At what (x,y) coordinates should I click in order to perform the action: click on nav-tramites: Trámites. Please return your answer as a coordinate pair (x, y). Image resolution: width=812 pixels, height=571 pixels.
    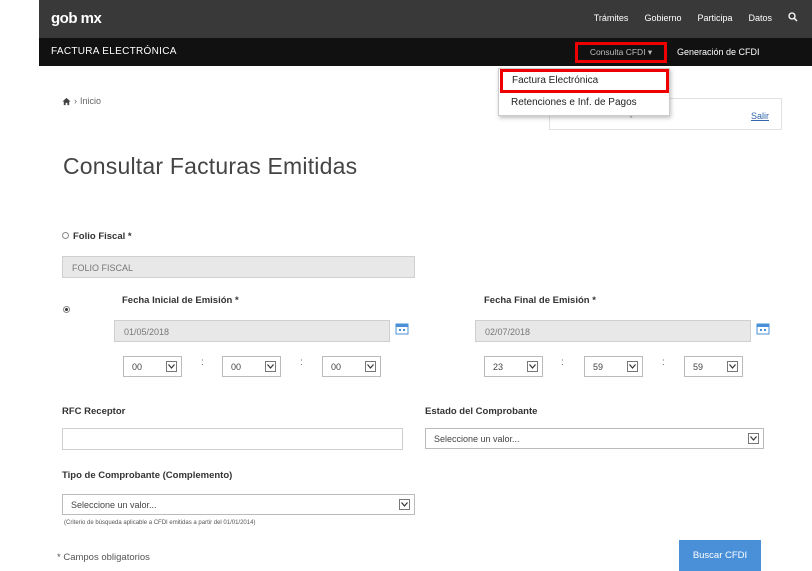
    Looking at the image, I should click on (611, 18).